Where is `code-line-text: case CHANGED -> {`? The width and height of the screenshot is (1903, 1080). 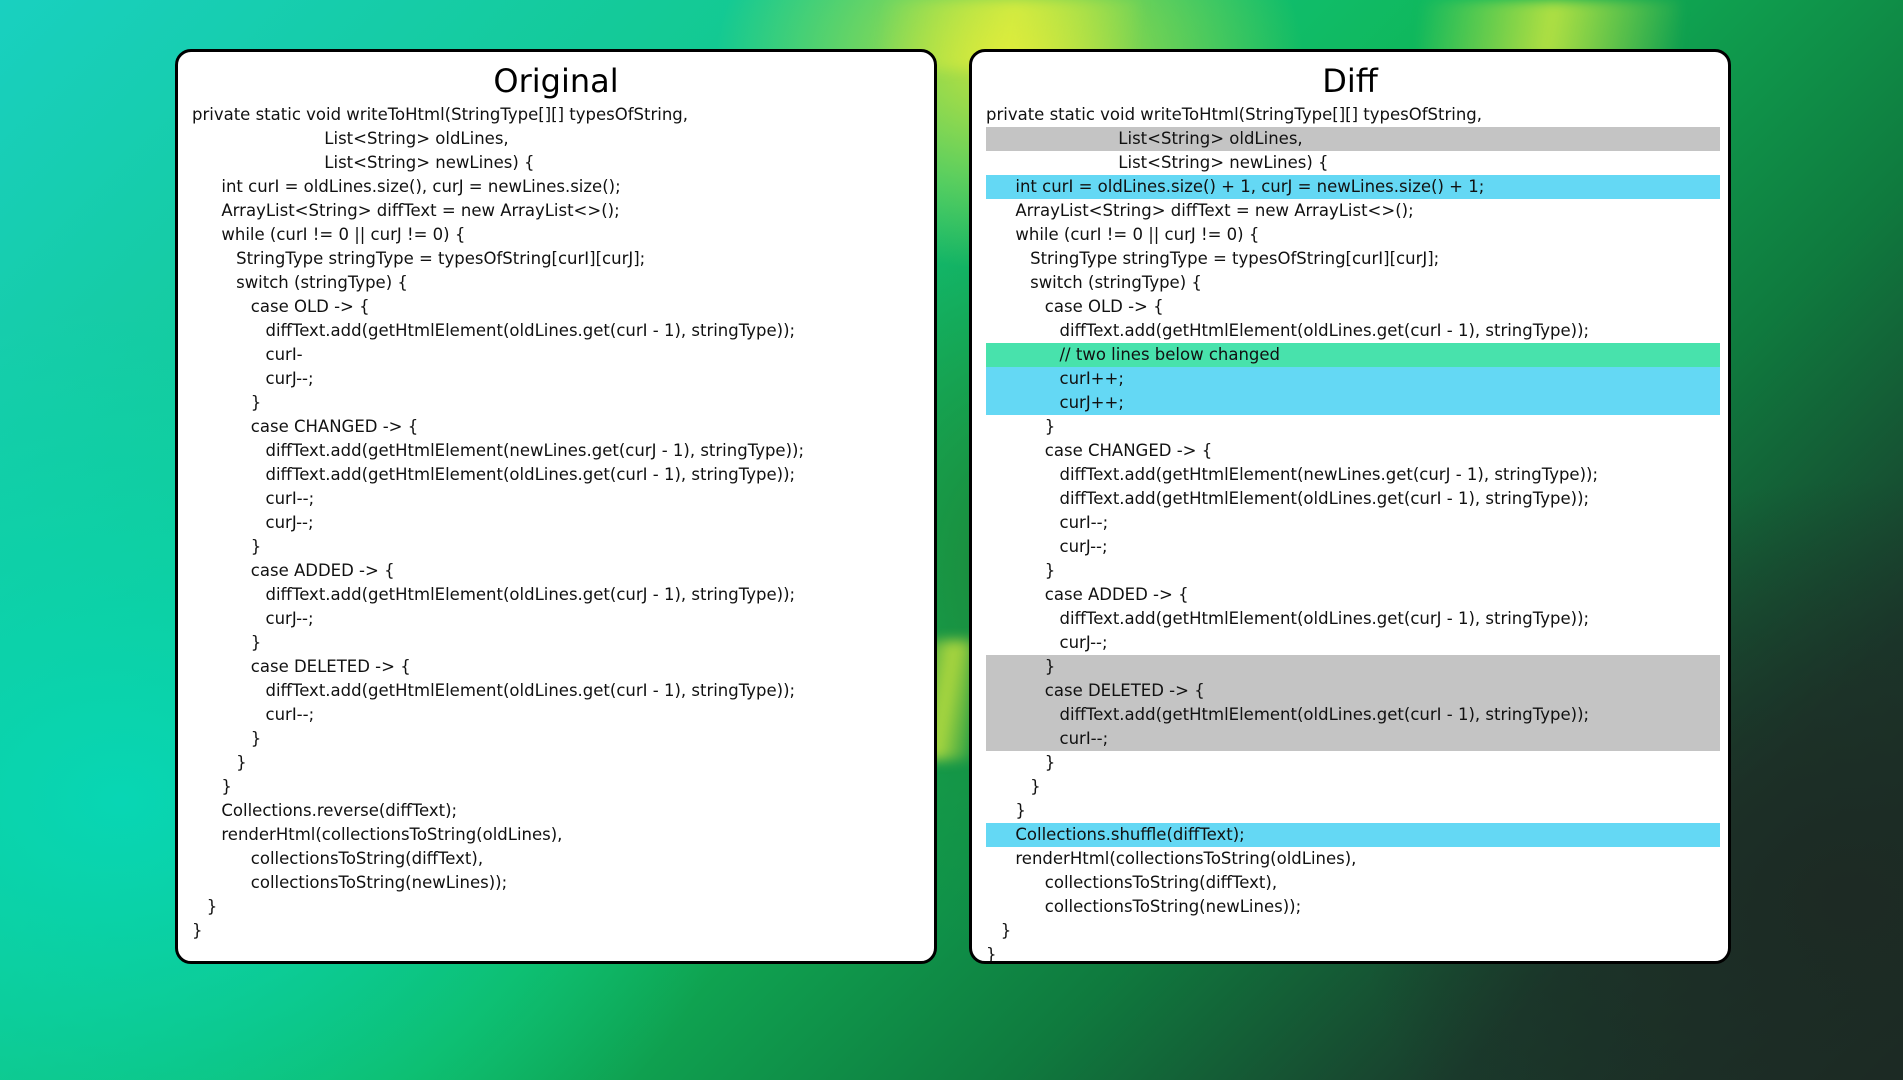 code-line-text: case CHANGED -> { is located at coordinates (334, 426).